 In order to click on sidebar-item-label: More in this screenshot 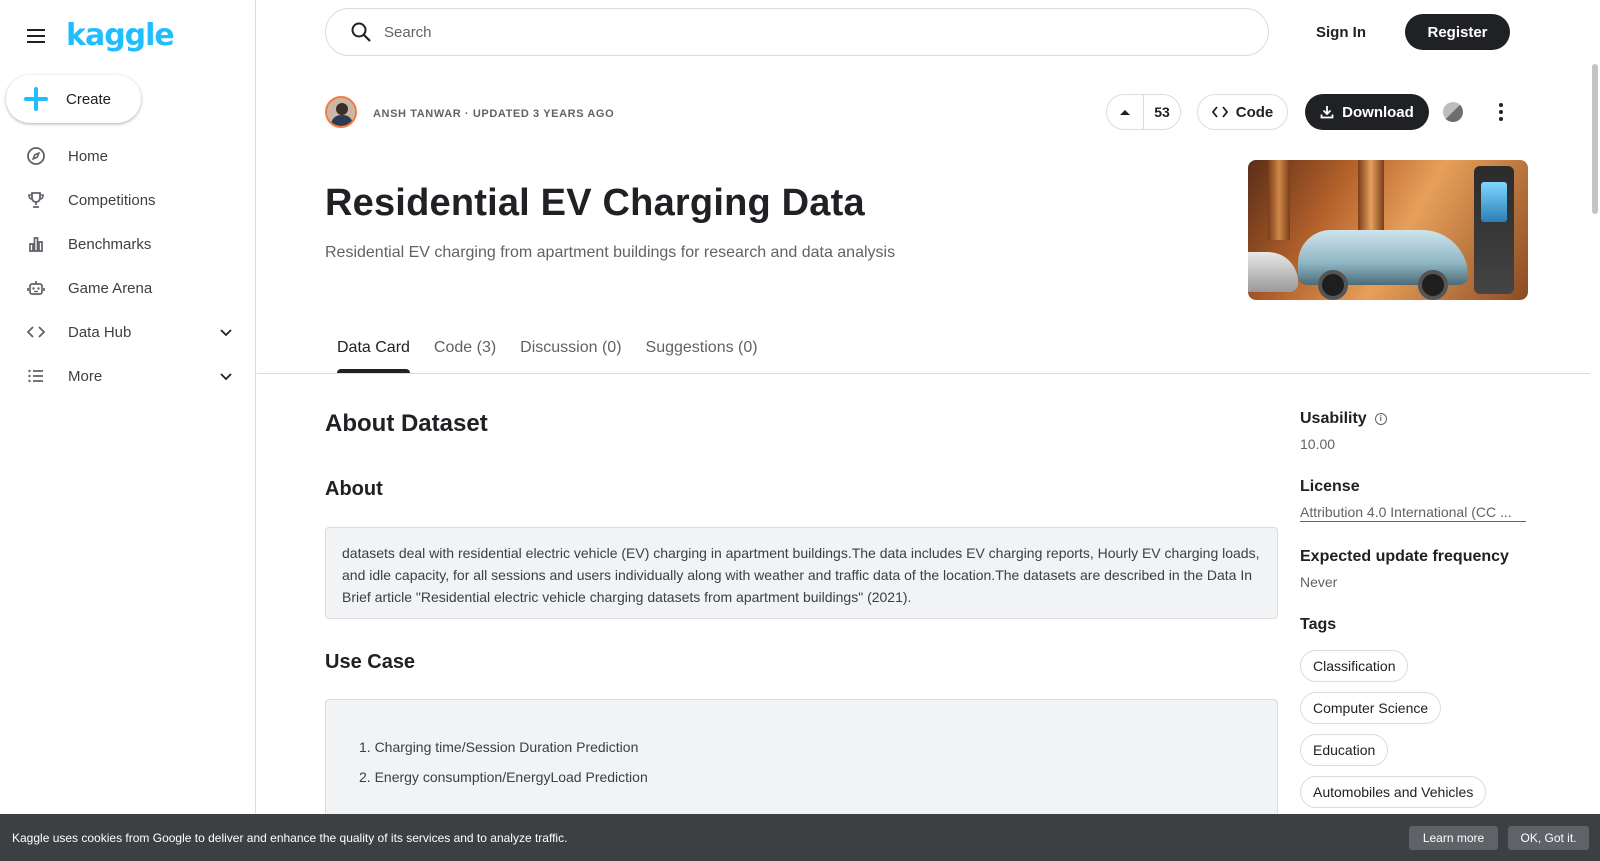, I will do `click(85, 376)`.